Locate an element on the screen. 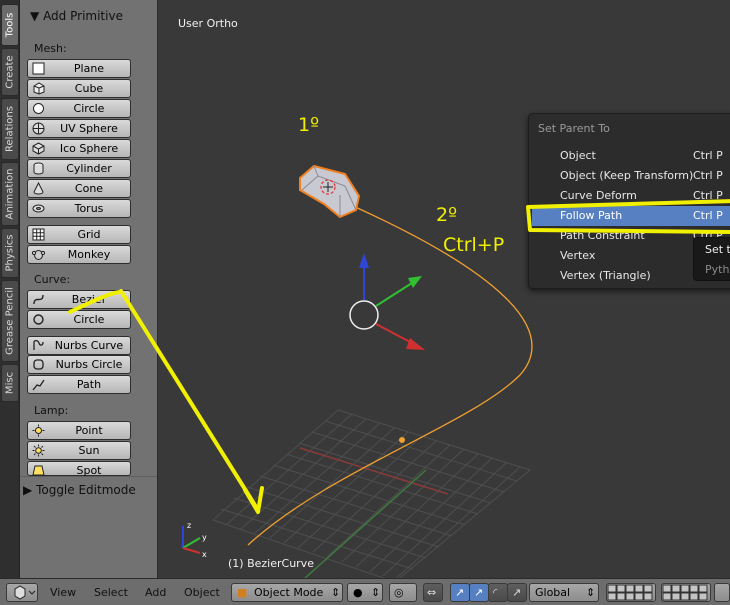 The image size is (730, 605). menu-view: View is located at coordinates (63, 592).